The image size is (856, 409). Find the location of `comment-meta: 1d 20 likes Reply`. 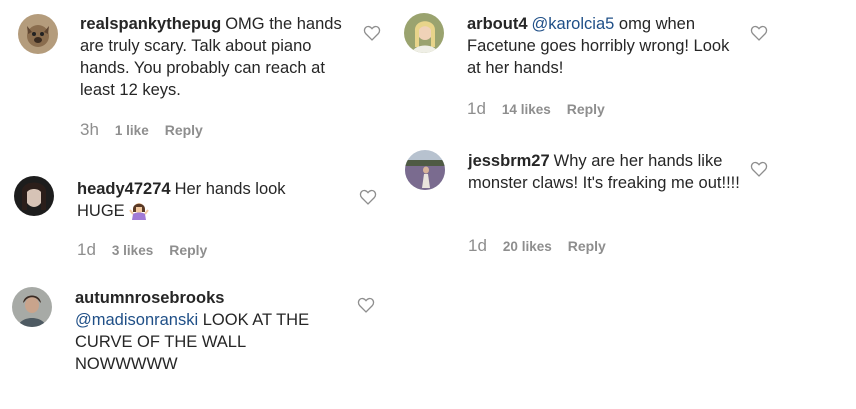

comment-meta: 1d 20 likes Reply is located at coordinates (537, 246).